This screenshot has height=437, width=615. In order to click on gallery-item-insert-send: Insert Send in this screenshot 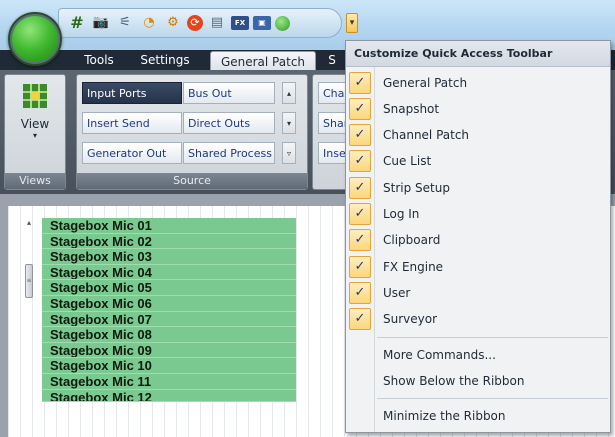, I will do `click(132, 123)`.